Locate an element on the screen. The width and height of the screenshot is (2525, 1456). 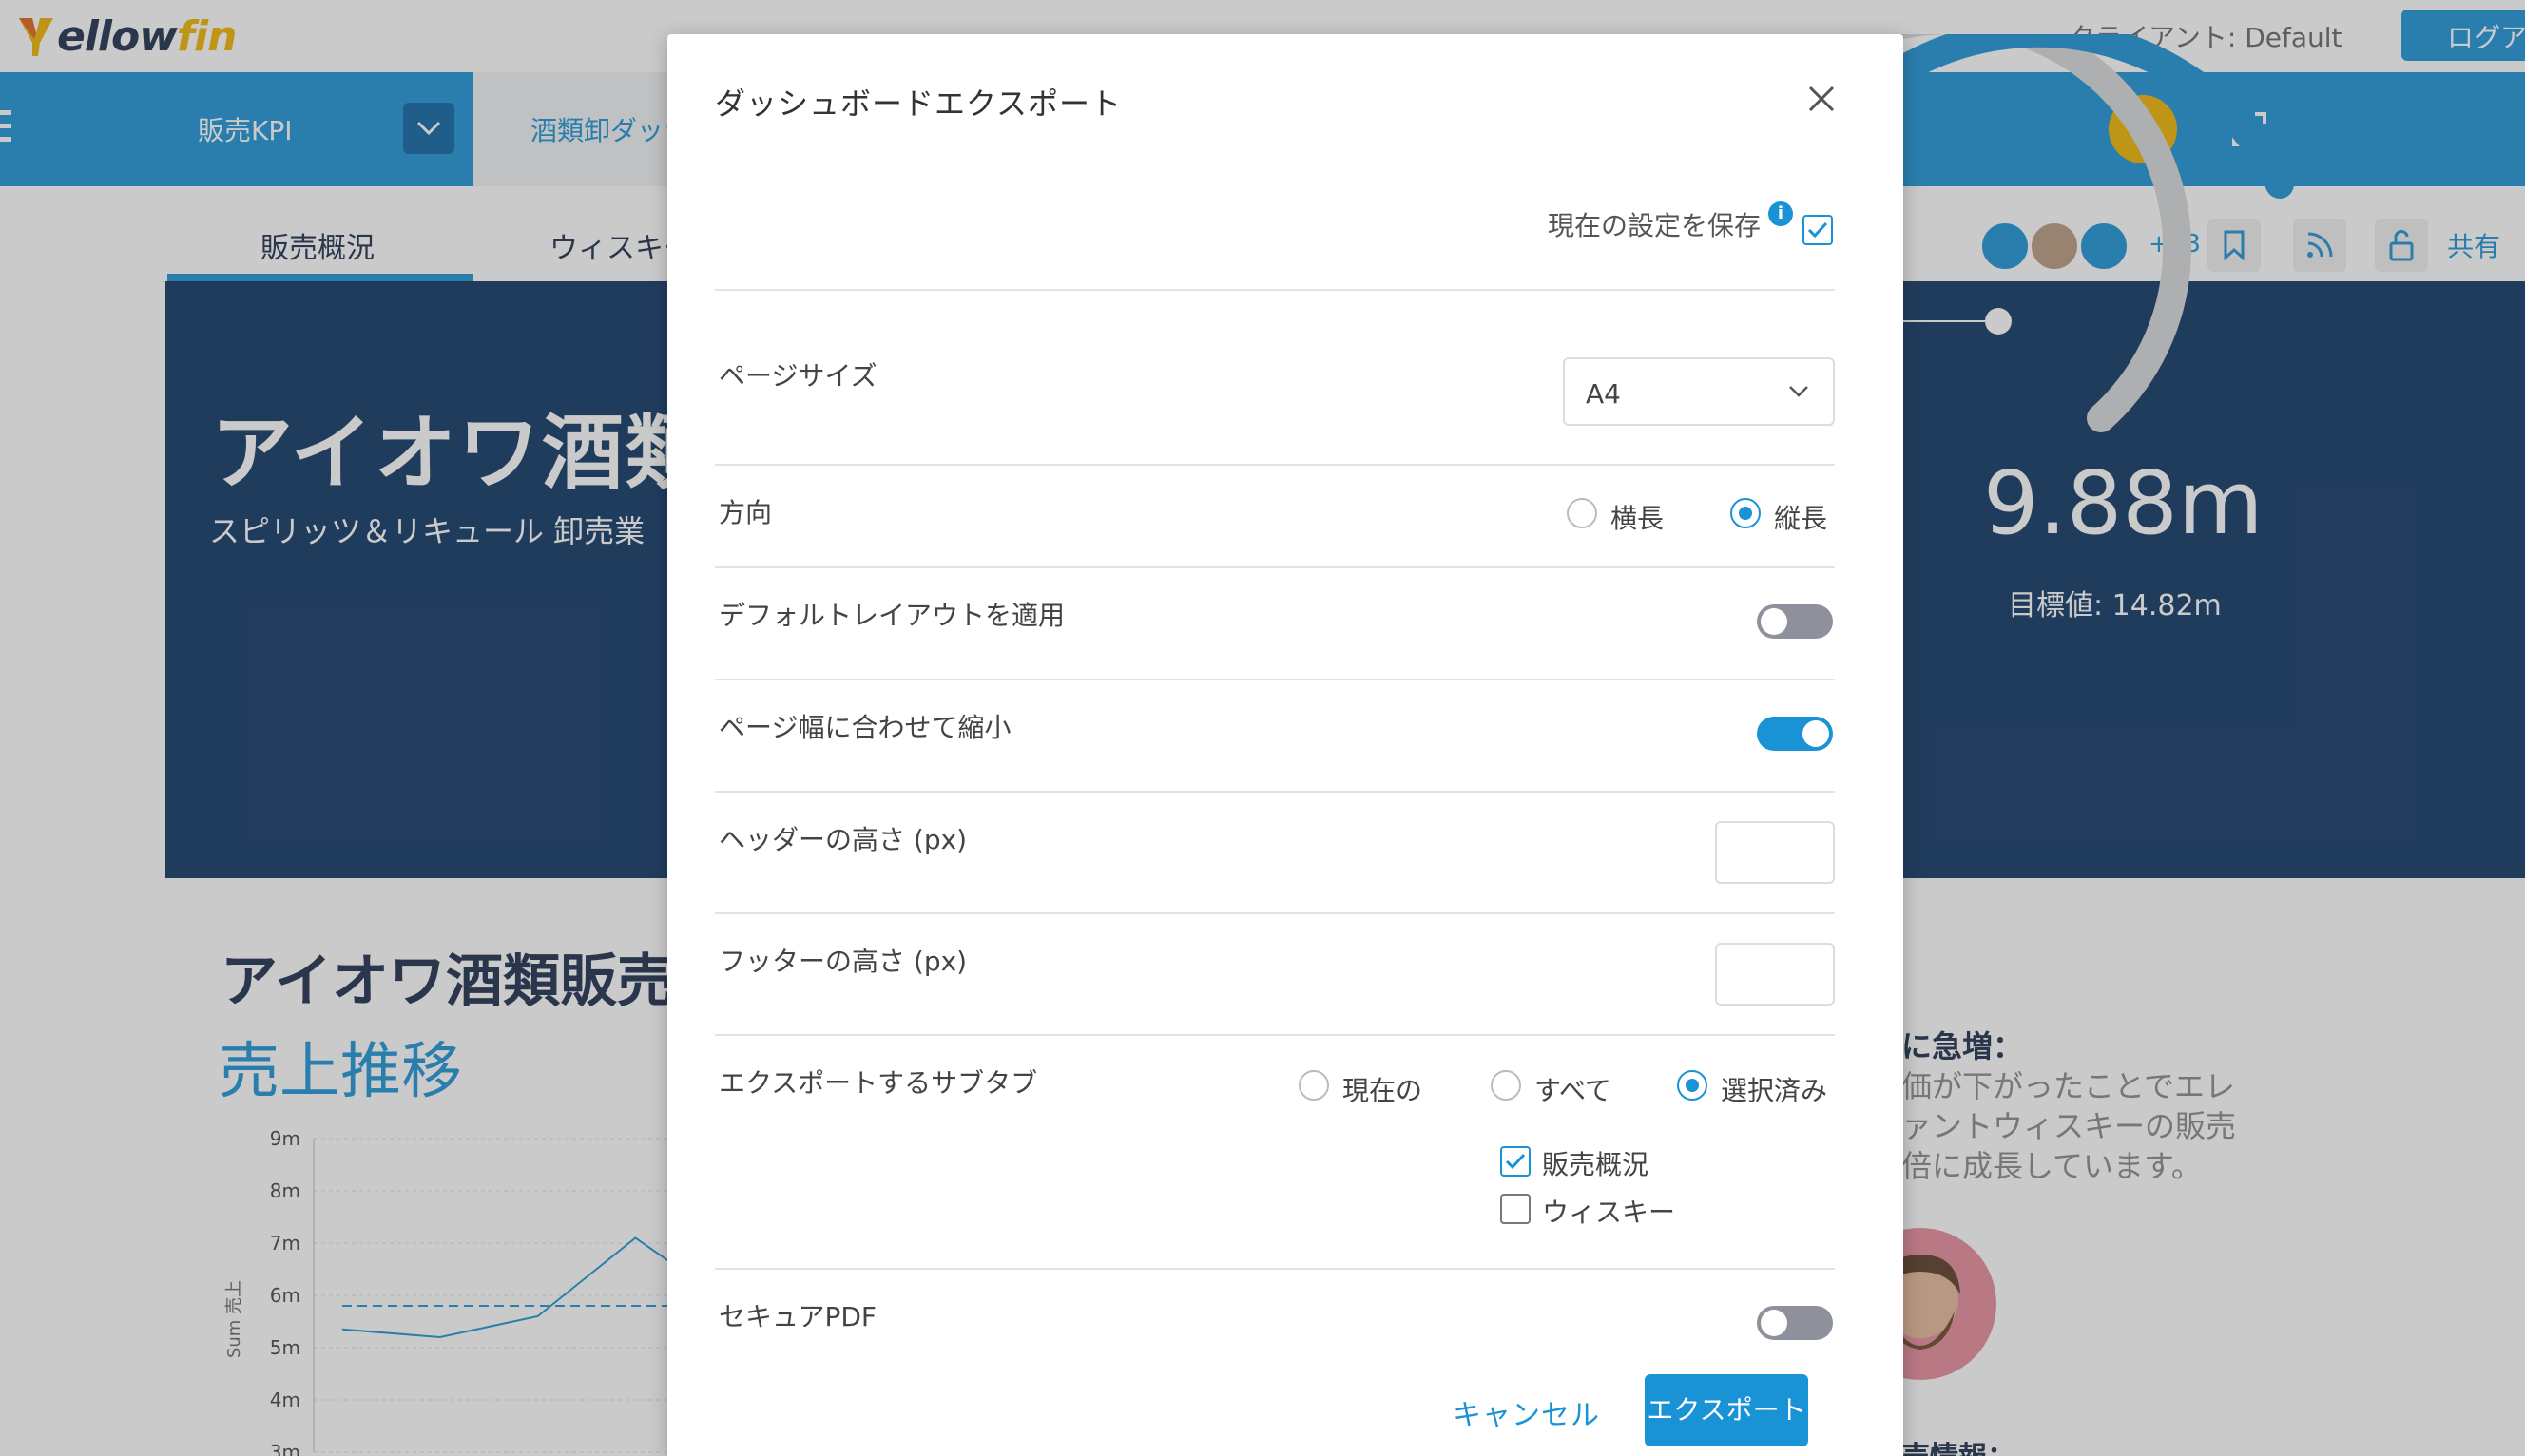
orientation-landscape-radio is located at coordinates (1582, 513).